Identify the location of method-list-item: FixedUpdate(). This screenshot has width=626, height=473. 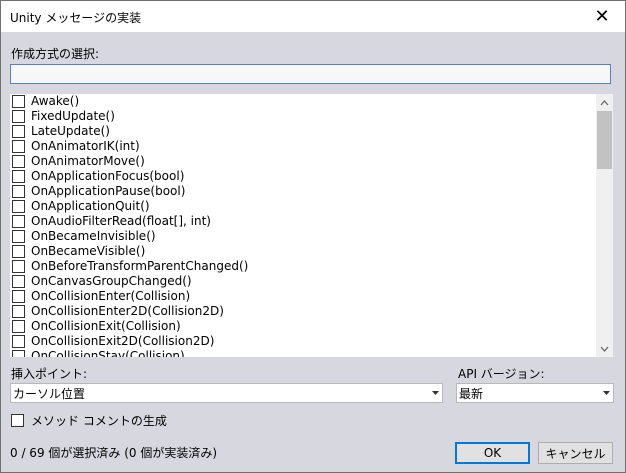
(303, 116).